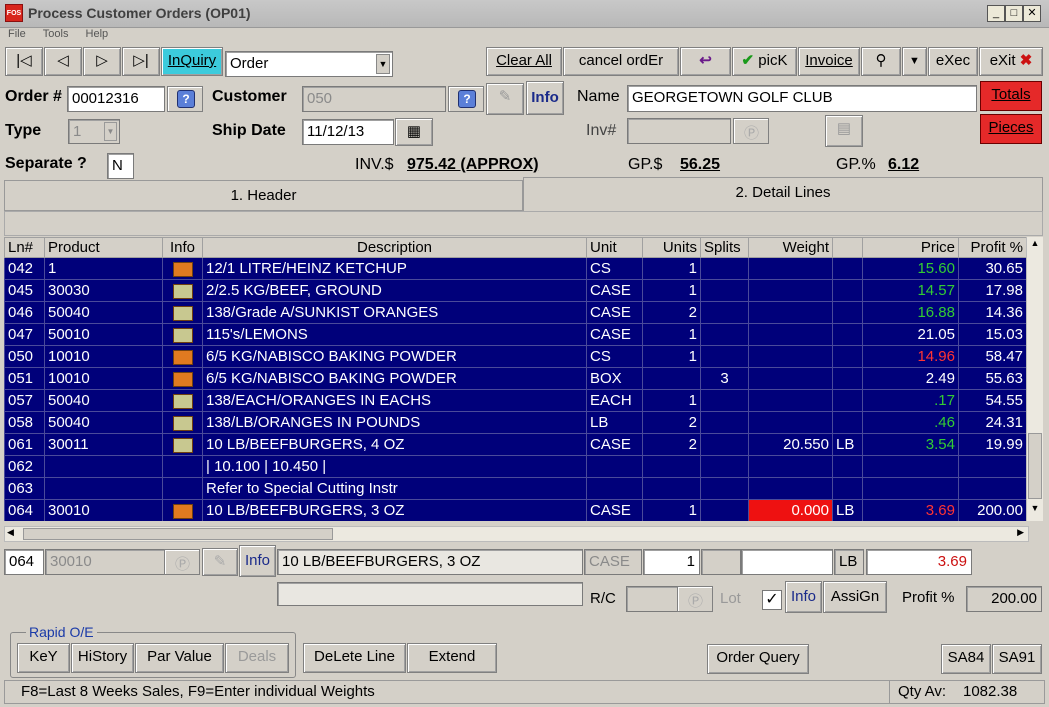 Image resolution: width=1049 pixels, height=707 pixels. I want to click on splits-cell, so click(724, 444).